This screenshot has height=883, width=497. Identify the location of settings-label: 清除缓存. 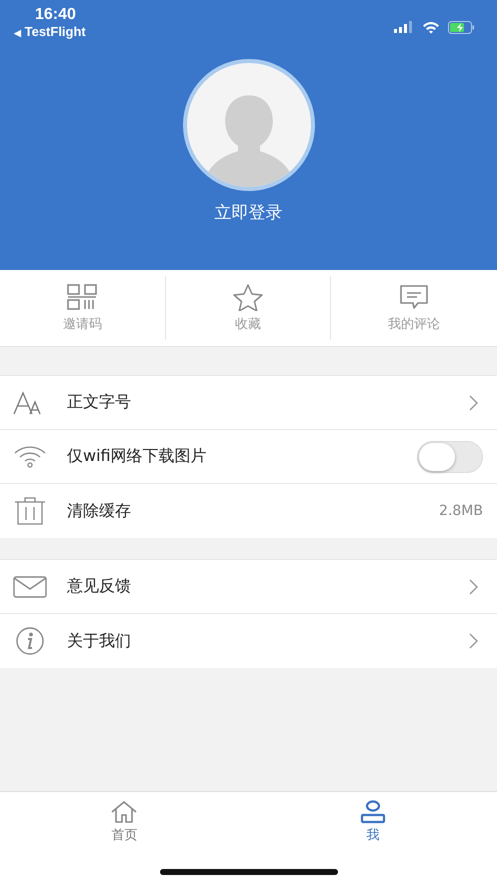
(99, 511).